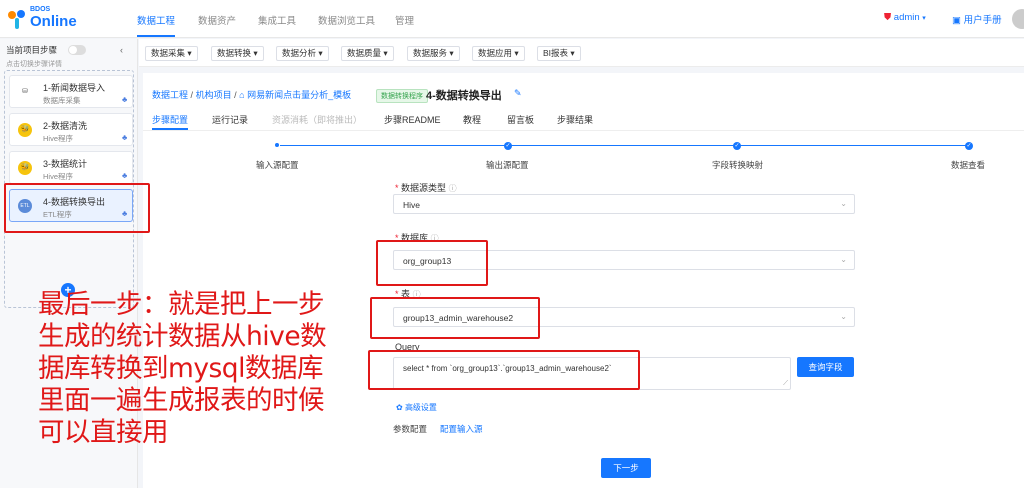 This screenshot has width=1024, height=488. What do you see at coordinates (234, 53) in the screenshot?
I see `menu-label: 数据转换` at bounding box center [234, 53].